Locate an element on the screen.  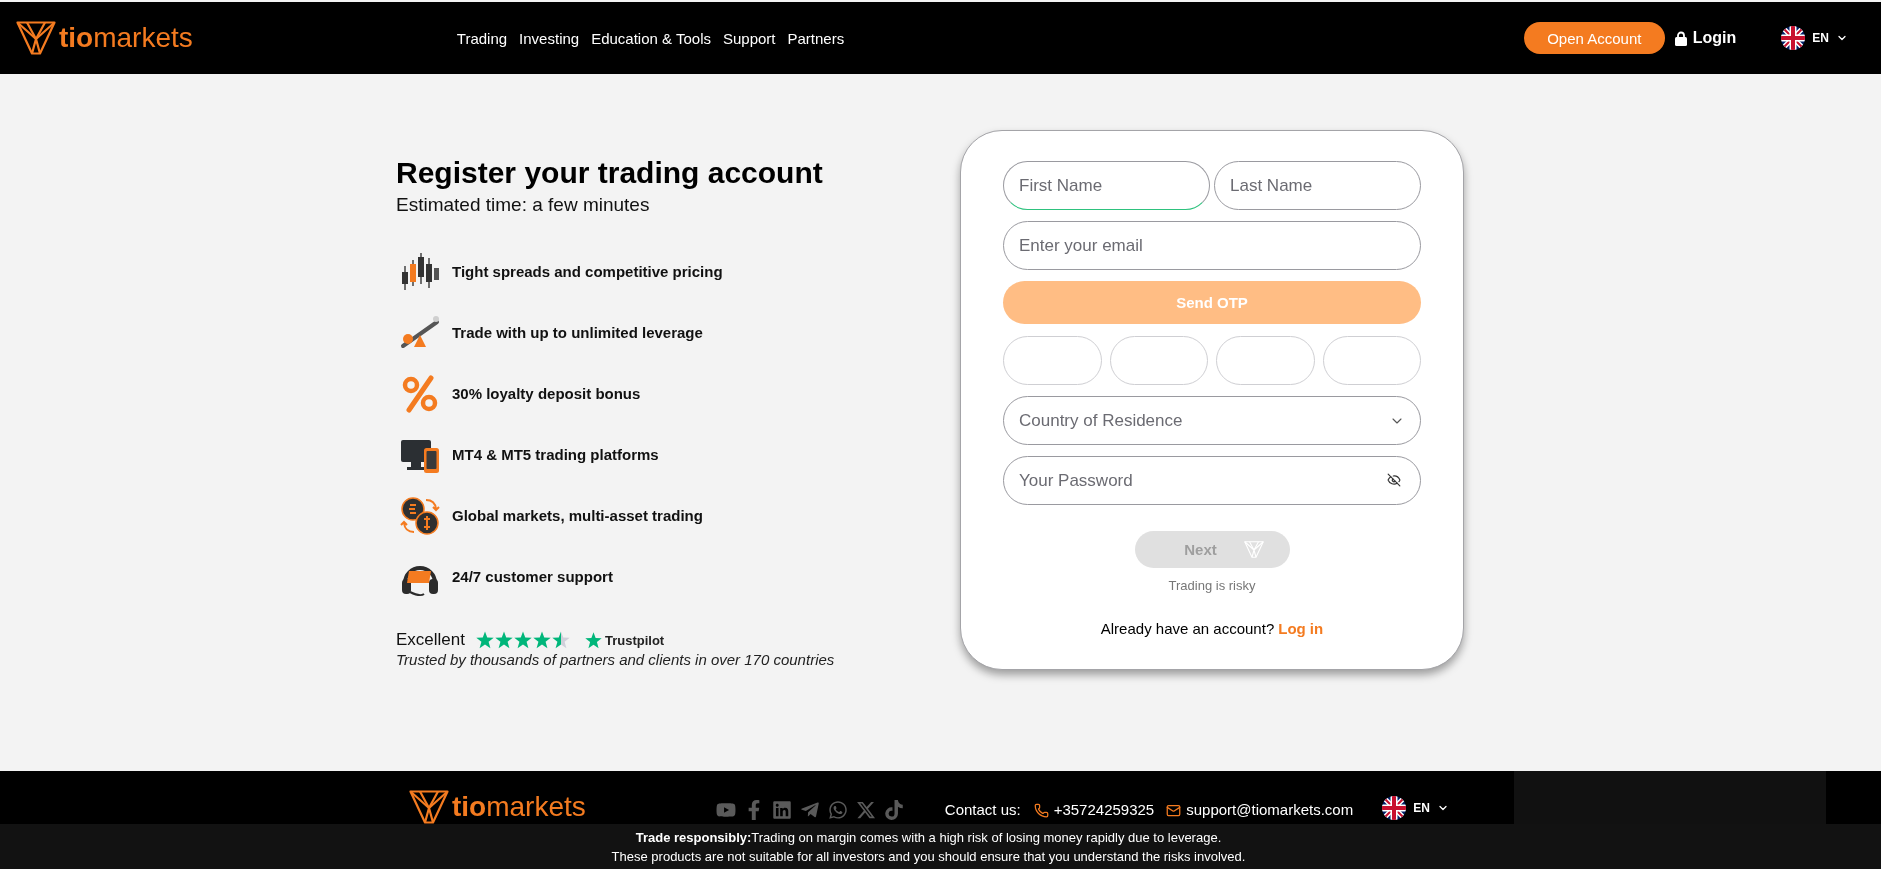
page-title: Register your trading account is located at coordinates (610, 172).